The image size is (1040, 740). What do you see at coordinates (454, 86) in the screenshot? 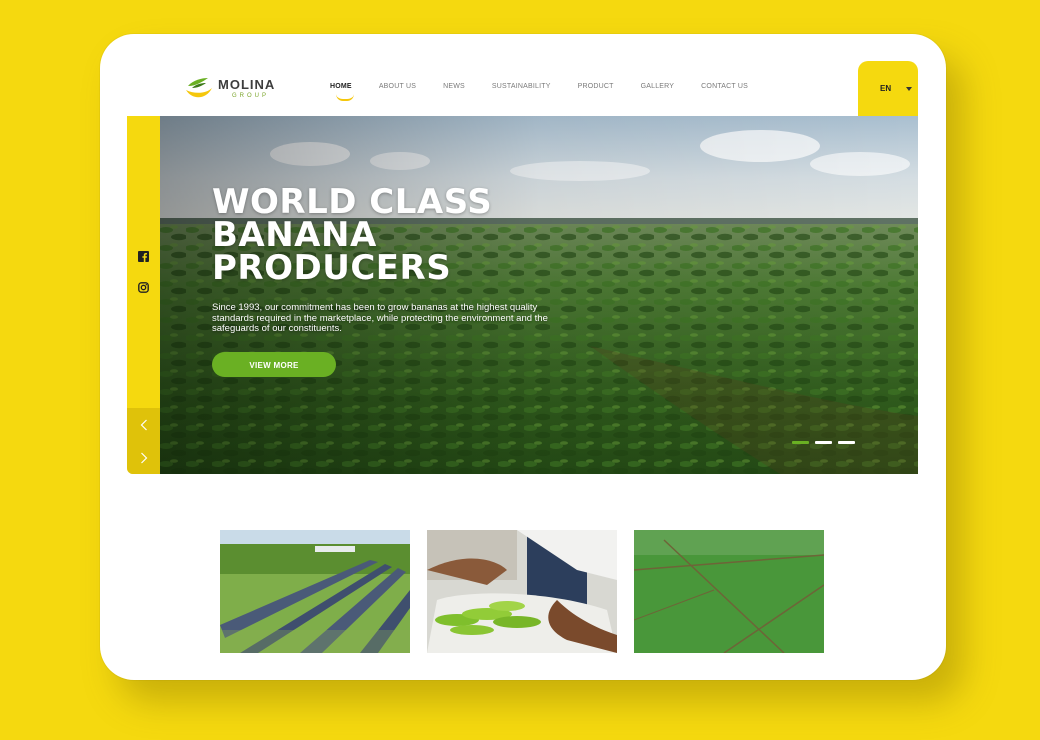
I see `nav-news: NEWS` at bounding box center [454, 86].